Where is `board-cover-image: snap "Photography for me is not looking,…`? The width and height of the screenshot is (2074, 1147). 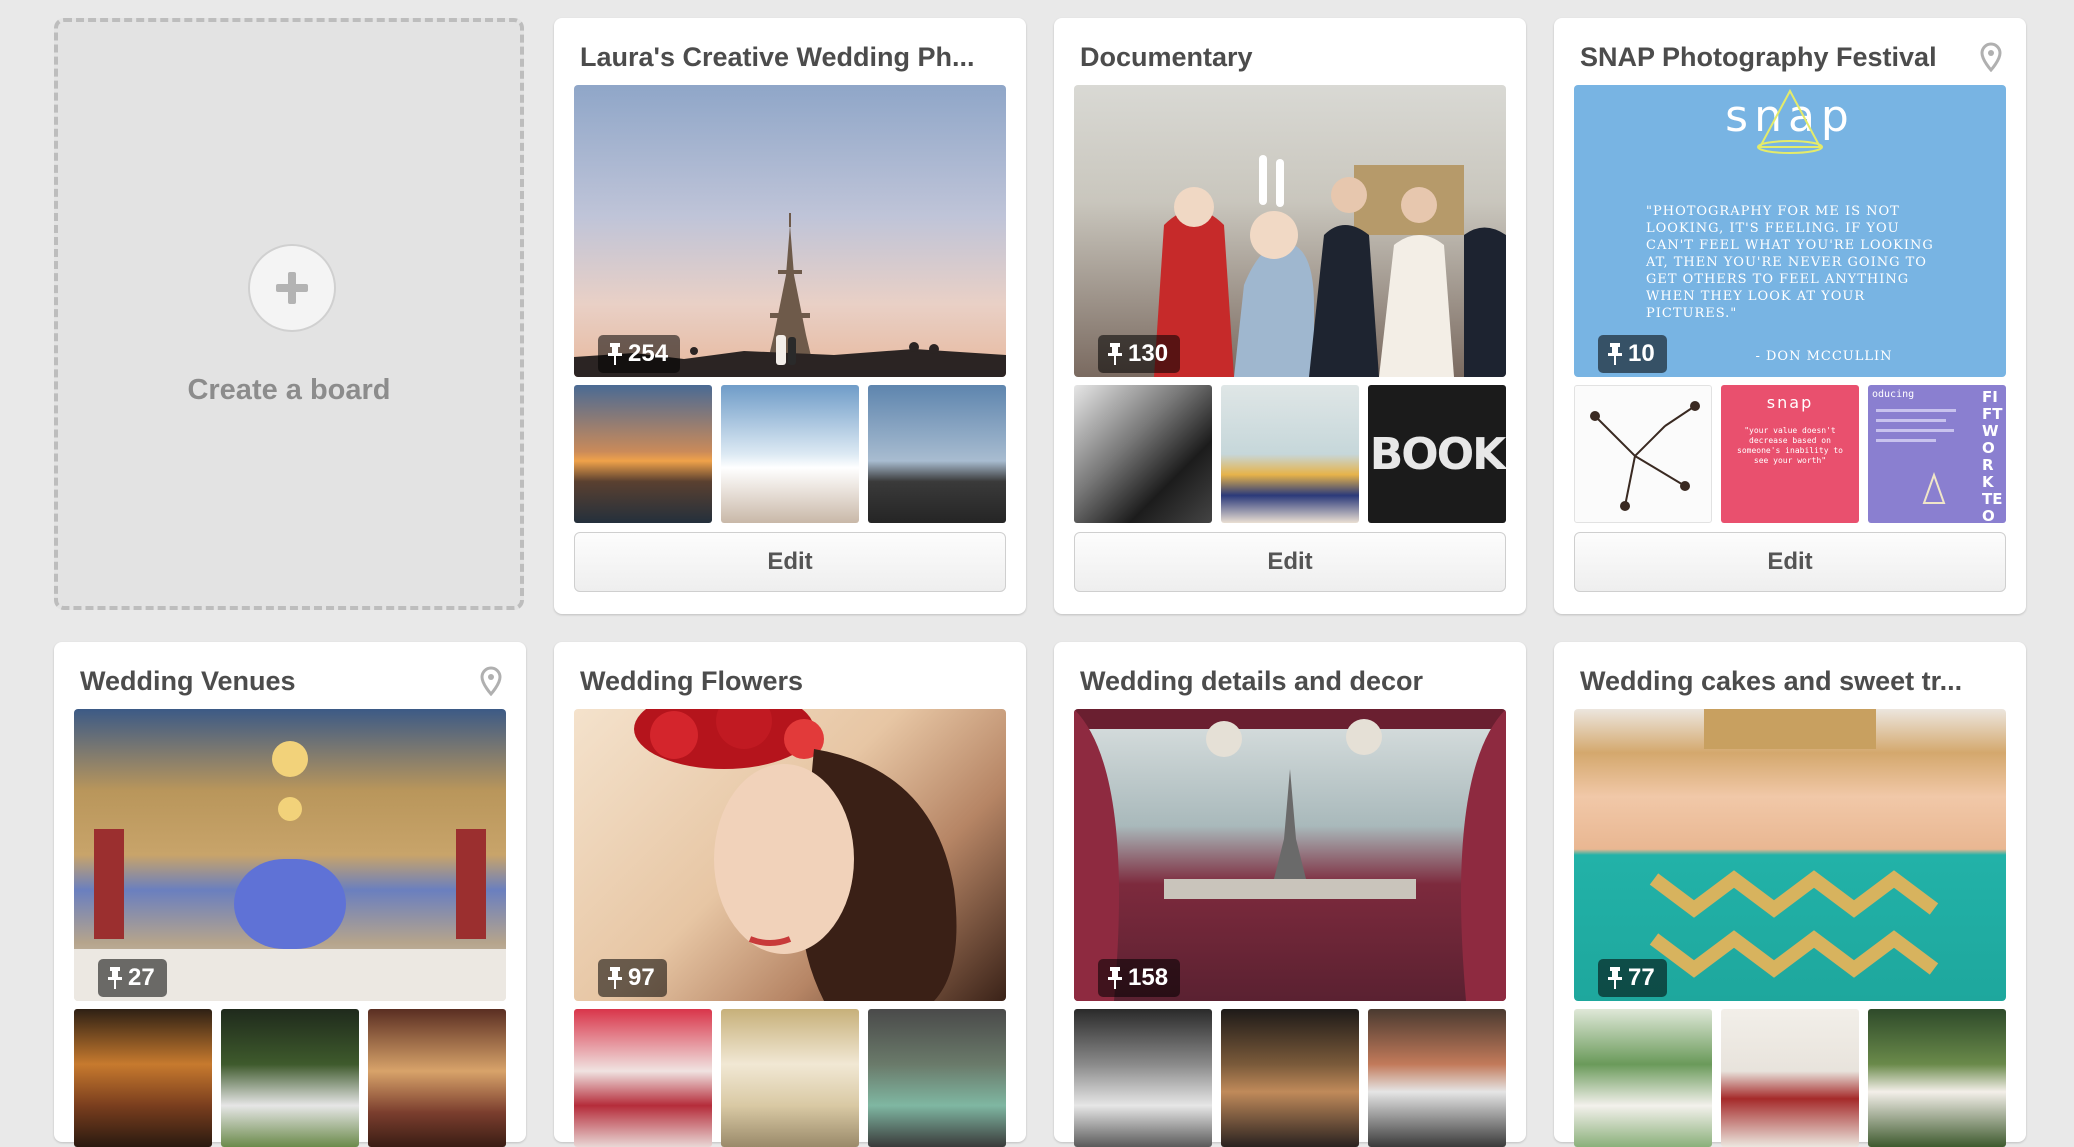
board-cover-image: snap "Photography for me is not looking,… is located at coordinates (1790, 231).